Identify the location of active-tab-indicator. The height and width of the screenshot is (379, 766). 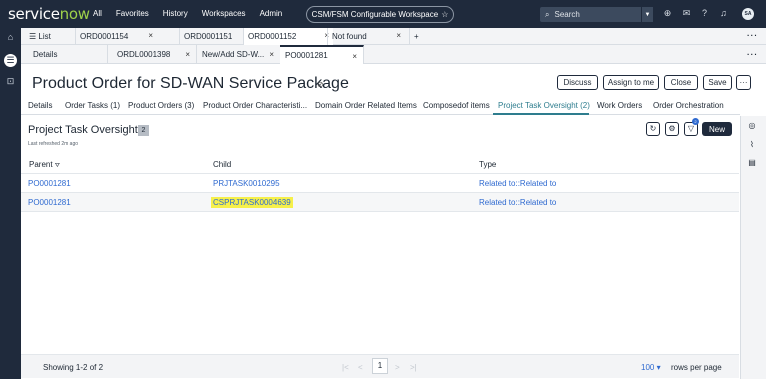
(541, 114).